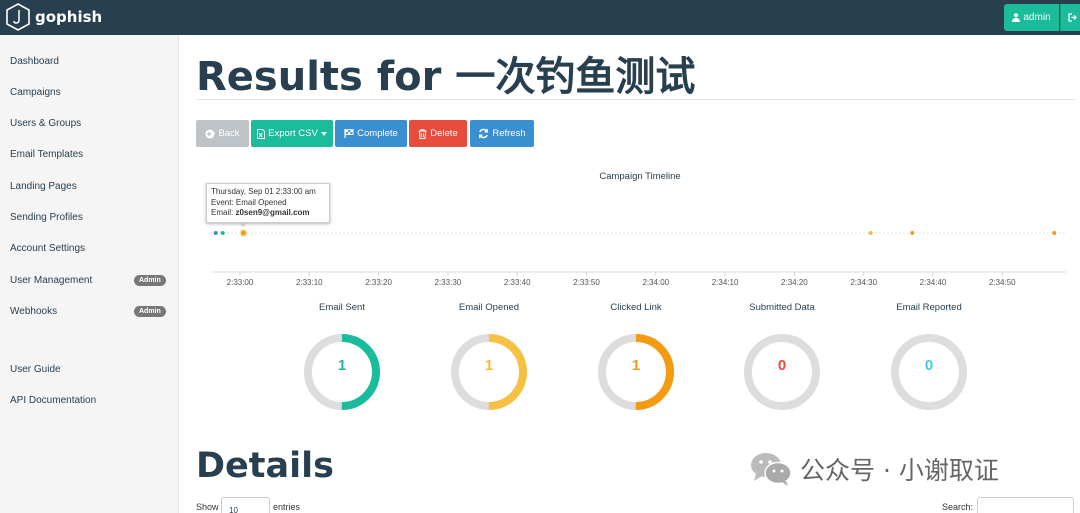  I want to click on stat-label-submitted-data: Submitted Data, so click(782, 307).